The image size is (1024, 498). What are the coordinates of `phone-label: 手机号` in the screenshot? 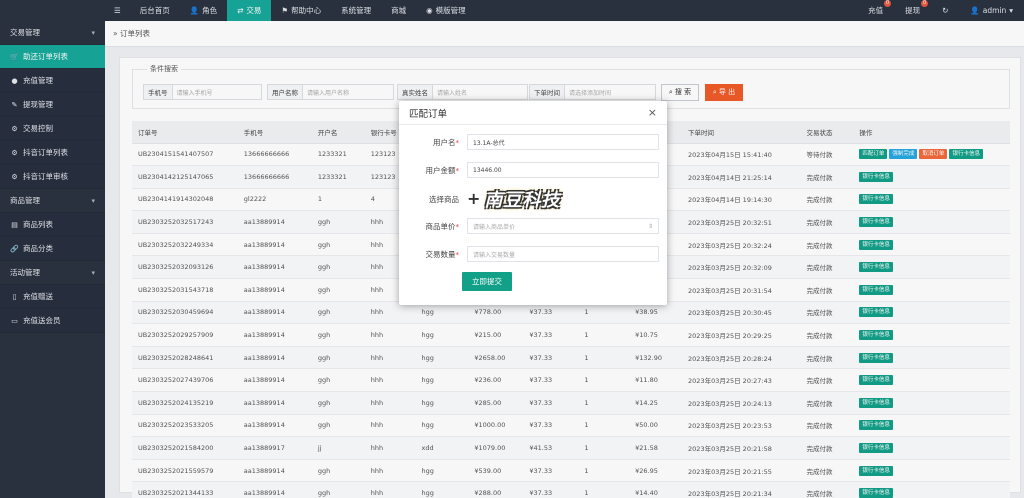 It's located at (157, 92).